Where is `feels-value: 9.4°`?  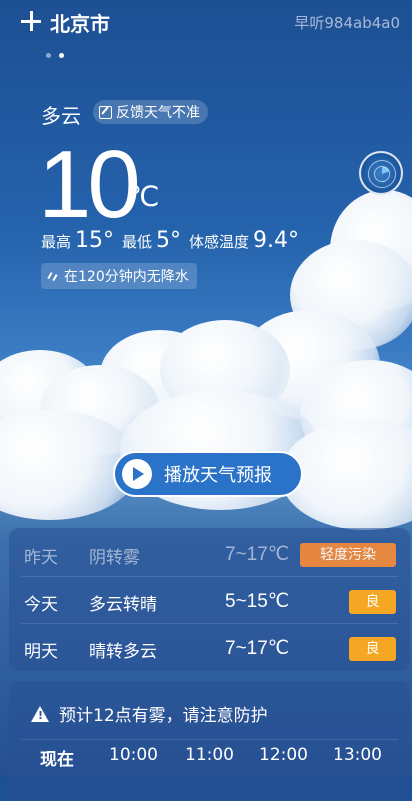 feels-value: 9.4° is located at coordinates (276, 240).